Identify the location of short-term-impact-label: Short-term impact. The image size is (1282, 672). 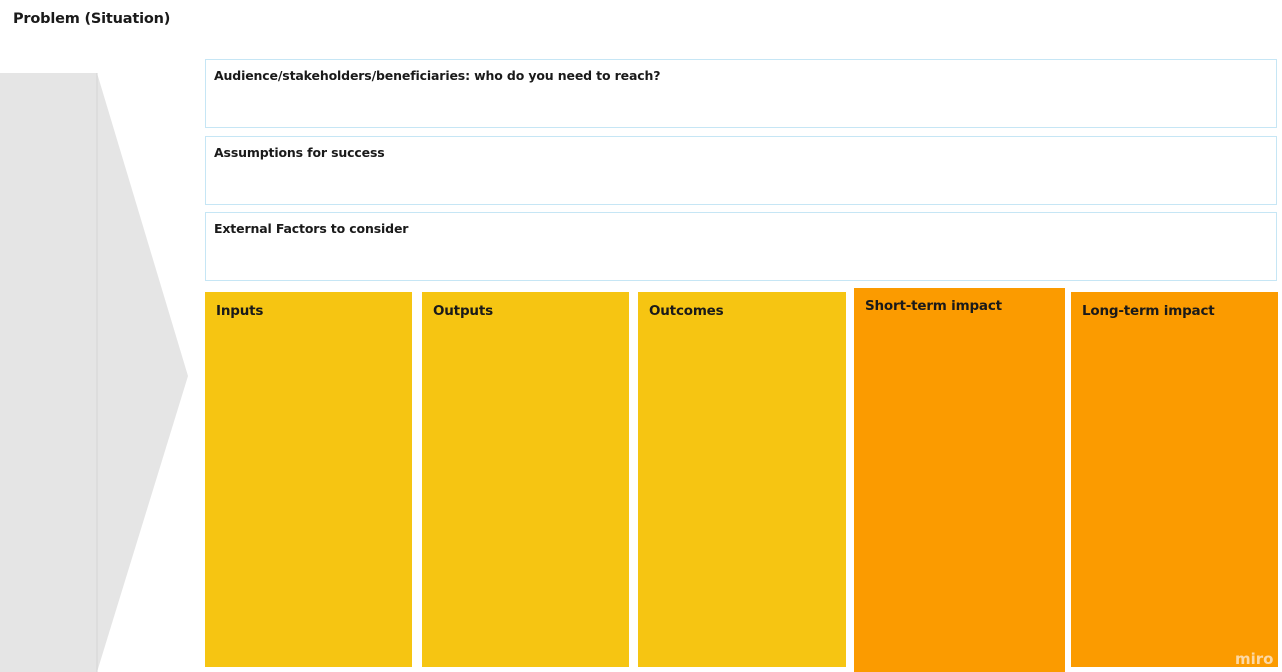
(933, 306).